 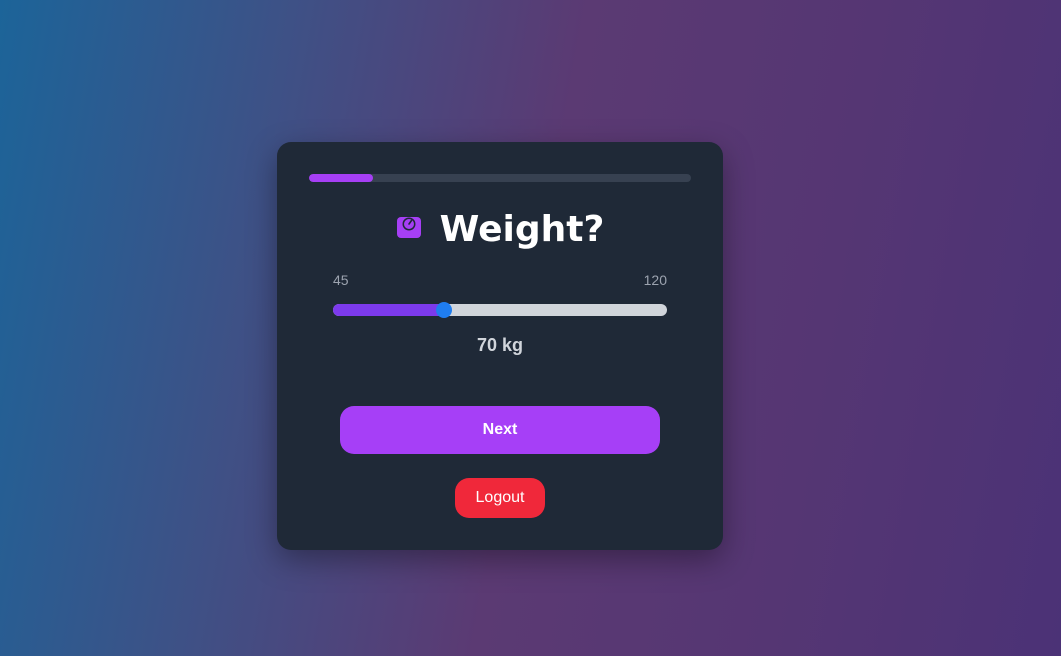 I want to click on range-max-label: 120, so click(x=655, y=280).